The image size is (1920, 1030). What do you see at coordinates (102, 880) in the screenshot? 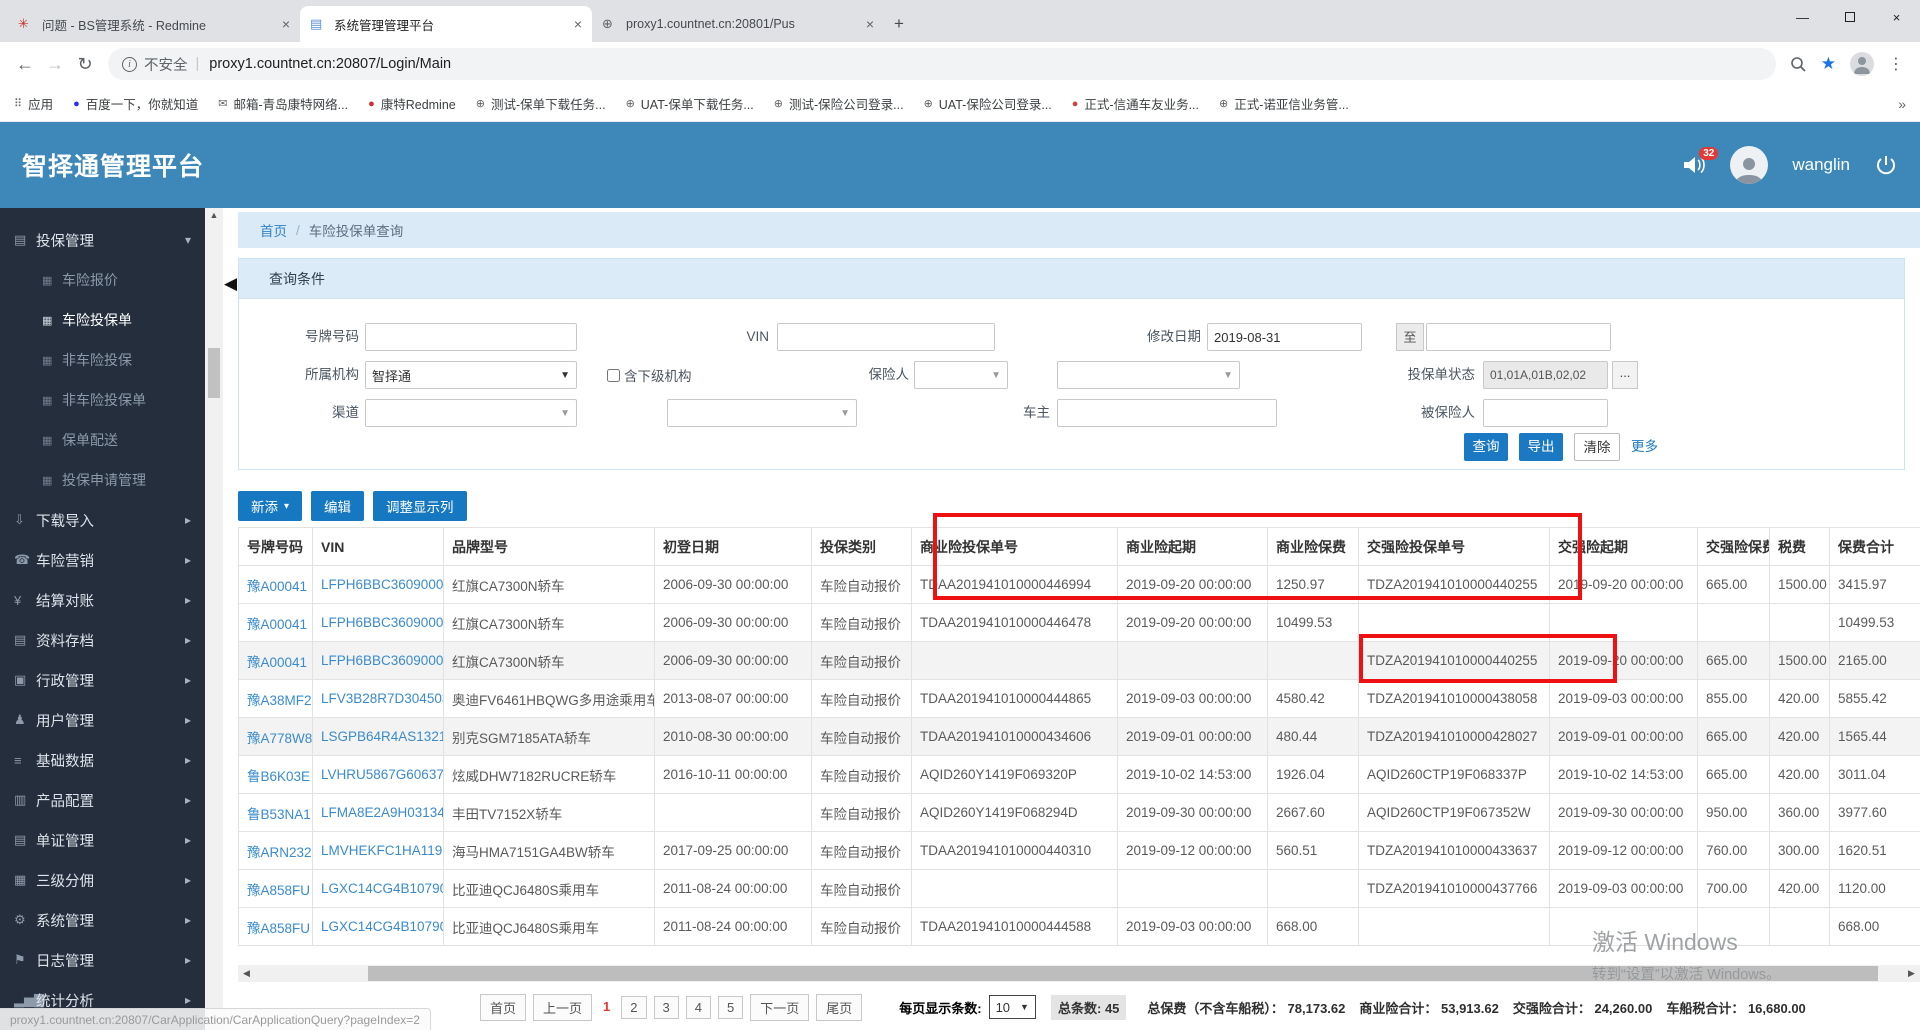
I see `sidebar-group-三级分佣: ▦ 三级分佣 ▸` at bounding box center [102, 880].